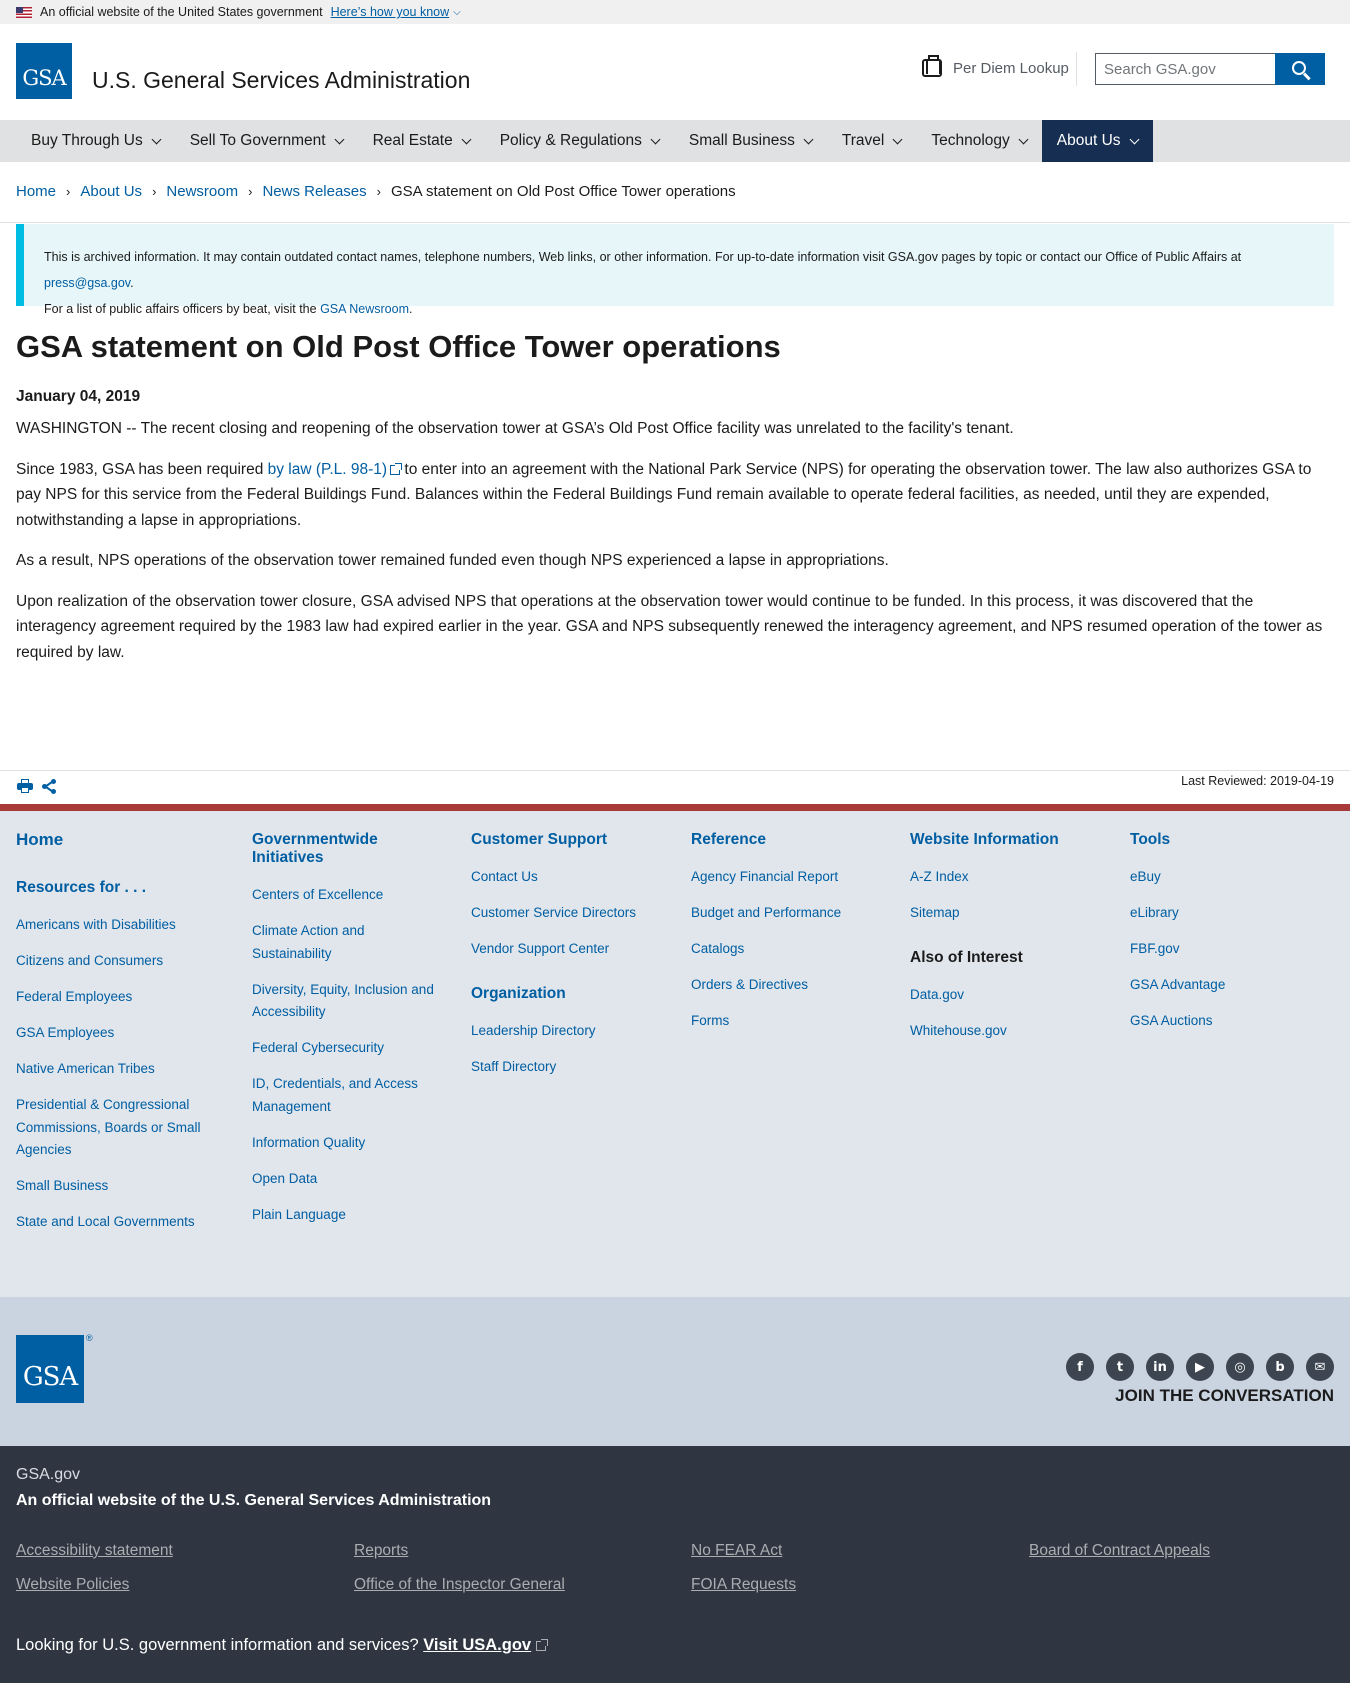 This screenshot has height=1683, width=1350. What do you see at coordinates (791, 1021) in the screenshot?
I see `footer-link: Forms` at bounding box center [791, 1021].